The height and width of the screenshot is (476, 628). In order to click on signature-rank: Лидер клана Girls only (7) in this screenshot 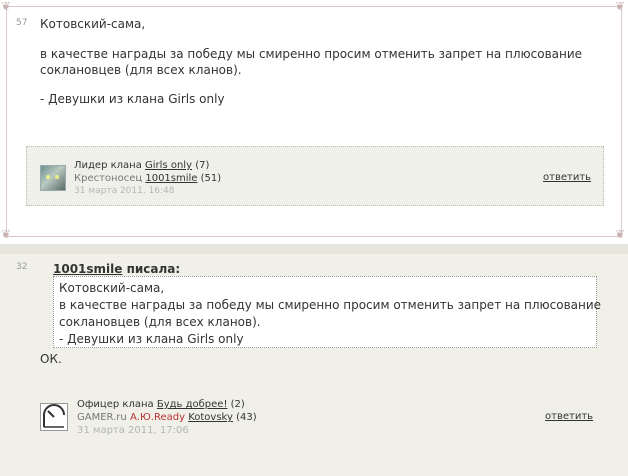, I will do `click(141, 165)`.